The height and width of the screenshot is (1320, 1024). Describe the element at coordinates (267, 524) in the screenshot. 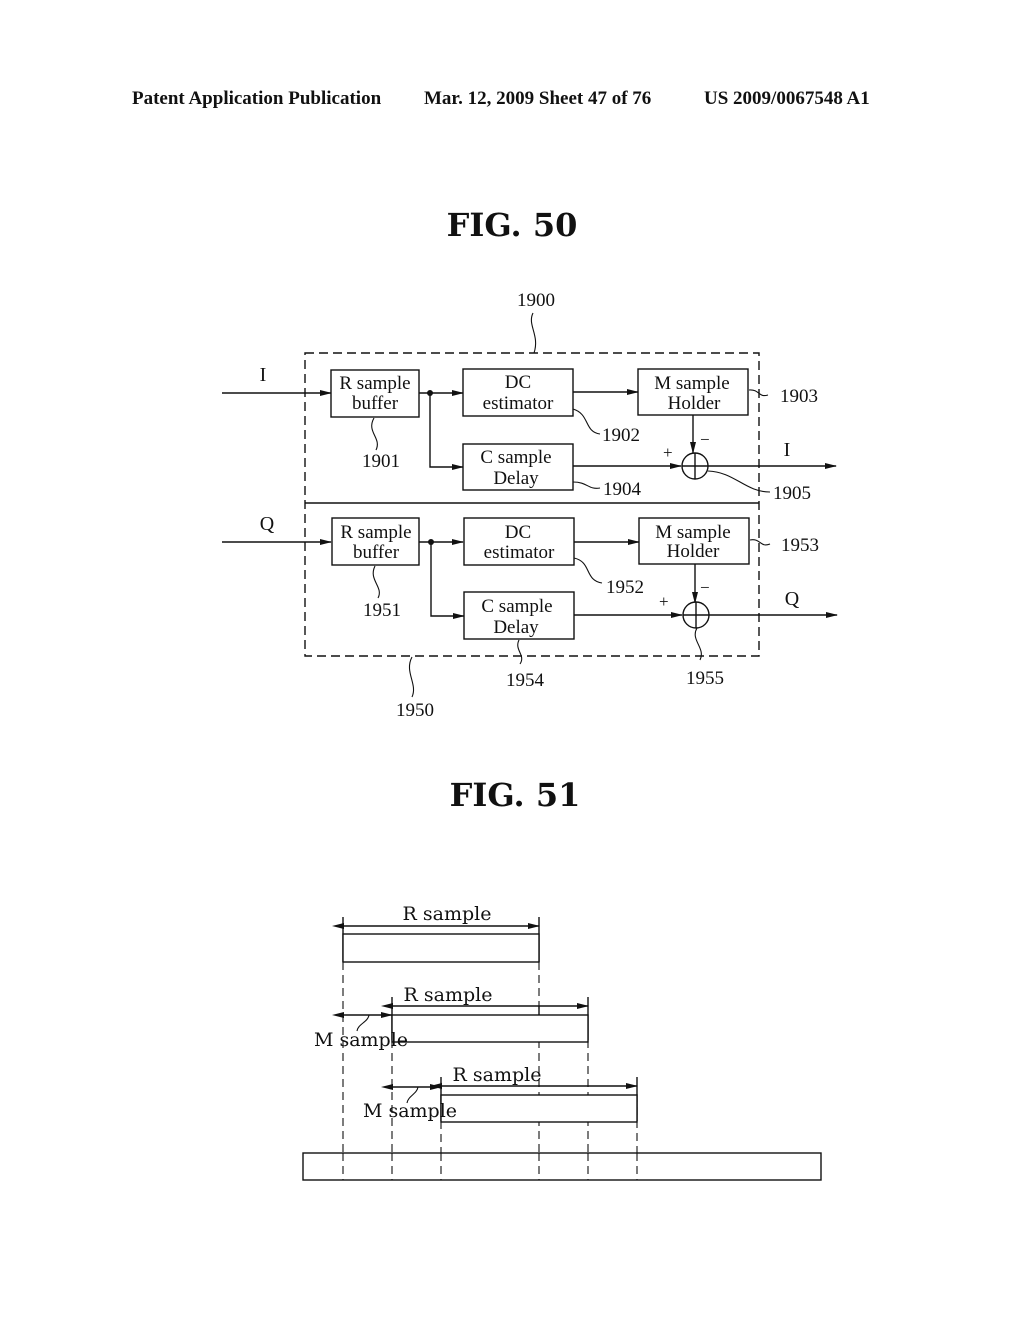

I see `input-label-q: Q` at that location.